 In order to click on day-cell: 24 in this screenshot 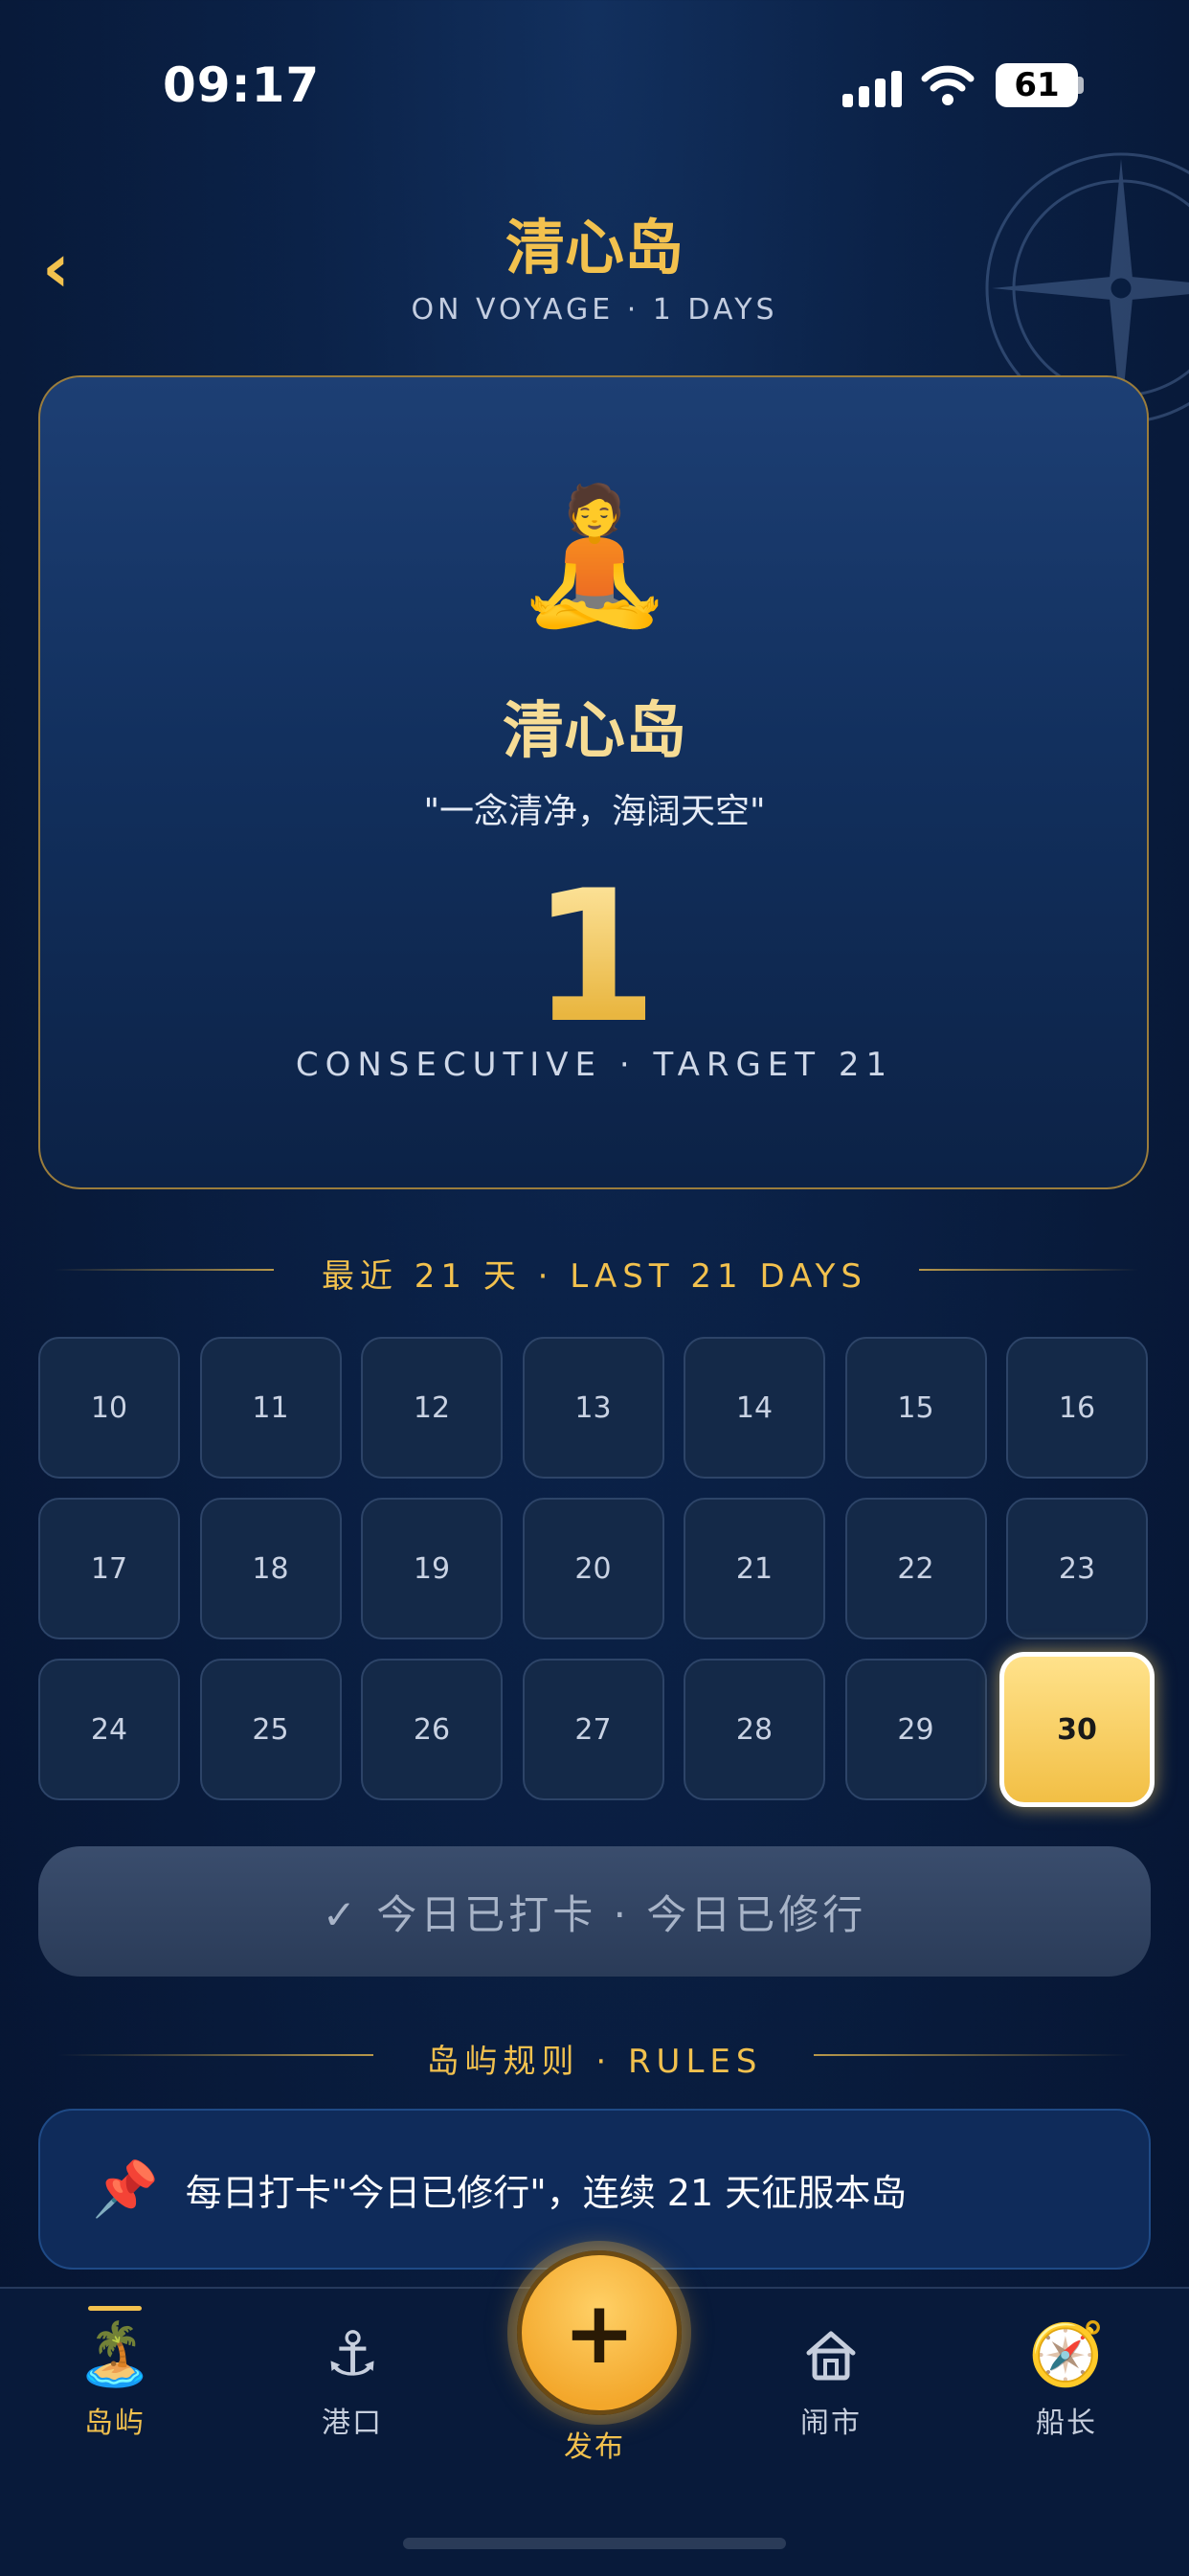, I will do `click(109, 1729)`.